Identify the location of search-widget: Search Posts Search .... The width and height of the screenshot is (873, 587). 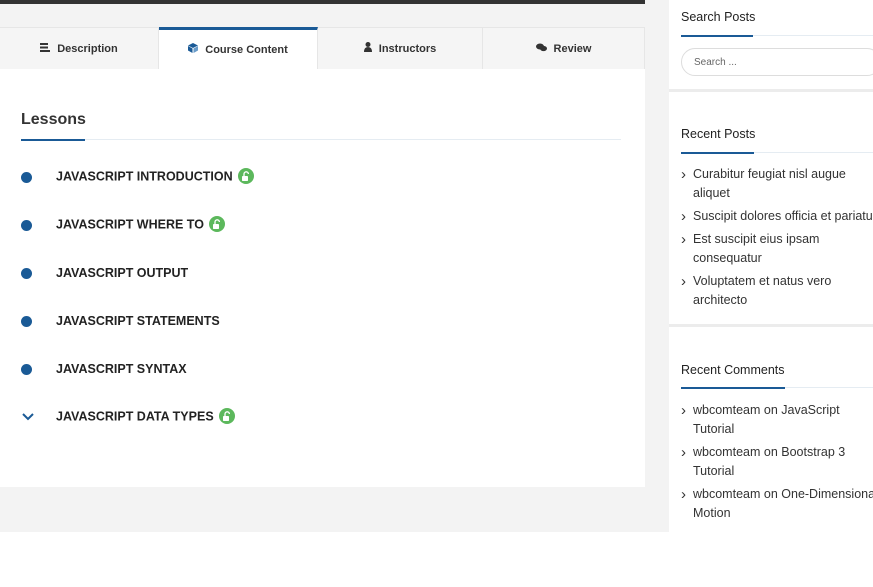
(771, 46).